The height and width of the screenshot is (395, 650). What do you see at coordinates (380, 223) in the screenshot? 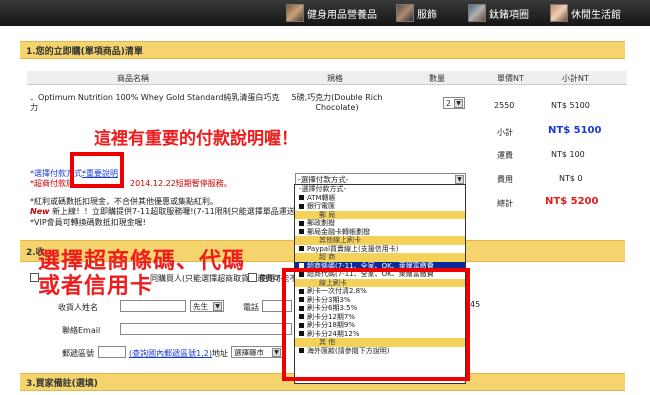
I see `dropdown-option: 郵政劃撥` at bounding box center [380, 223].